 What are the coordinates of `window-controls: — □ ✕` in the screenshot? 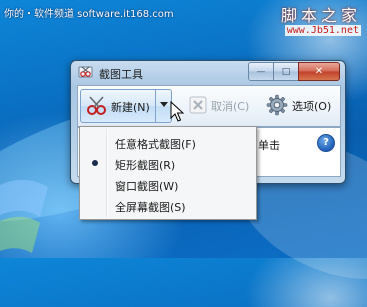 It's located at (294, 71).